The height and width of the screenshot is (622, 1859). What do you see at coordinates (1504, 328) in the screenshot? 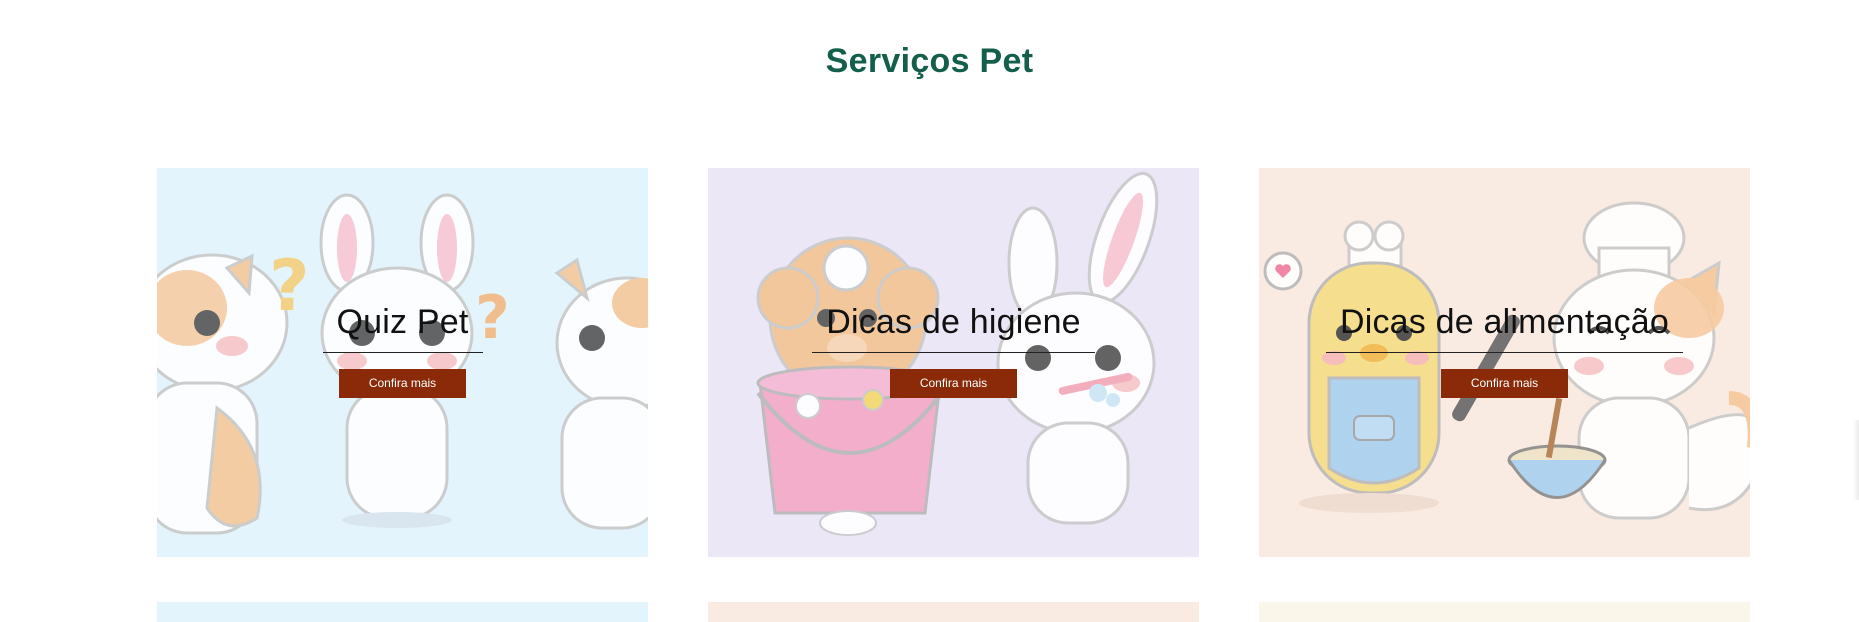
I see `card-title: Dicas de alimentação` at bounding box center [1504, 328].